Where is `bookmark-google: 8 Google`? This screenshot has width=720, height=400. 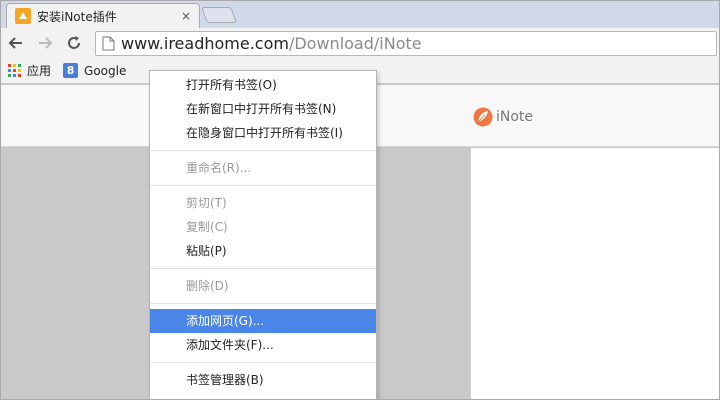
bookmark-google: 8 Google is located at coordinates (94, 70).